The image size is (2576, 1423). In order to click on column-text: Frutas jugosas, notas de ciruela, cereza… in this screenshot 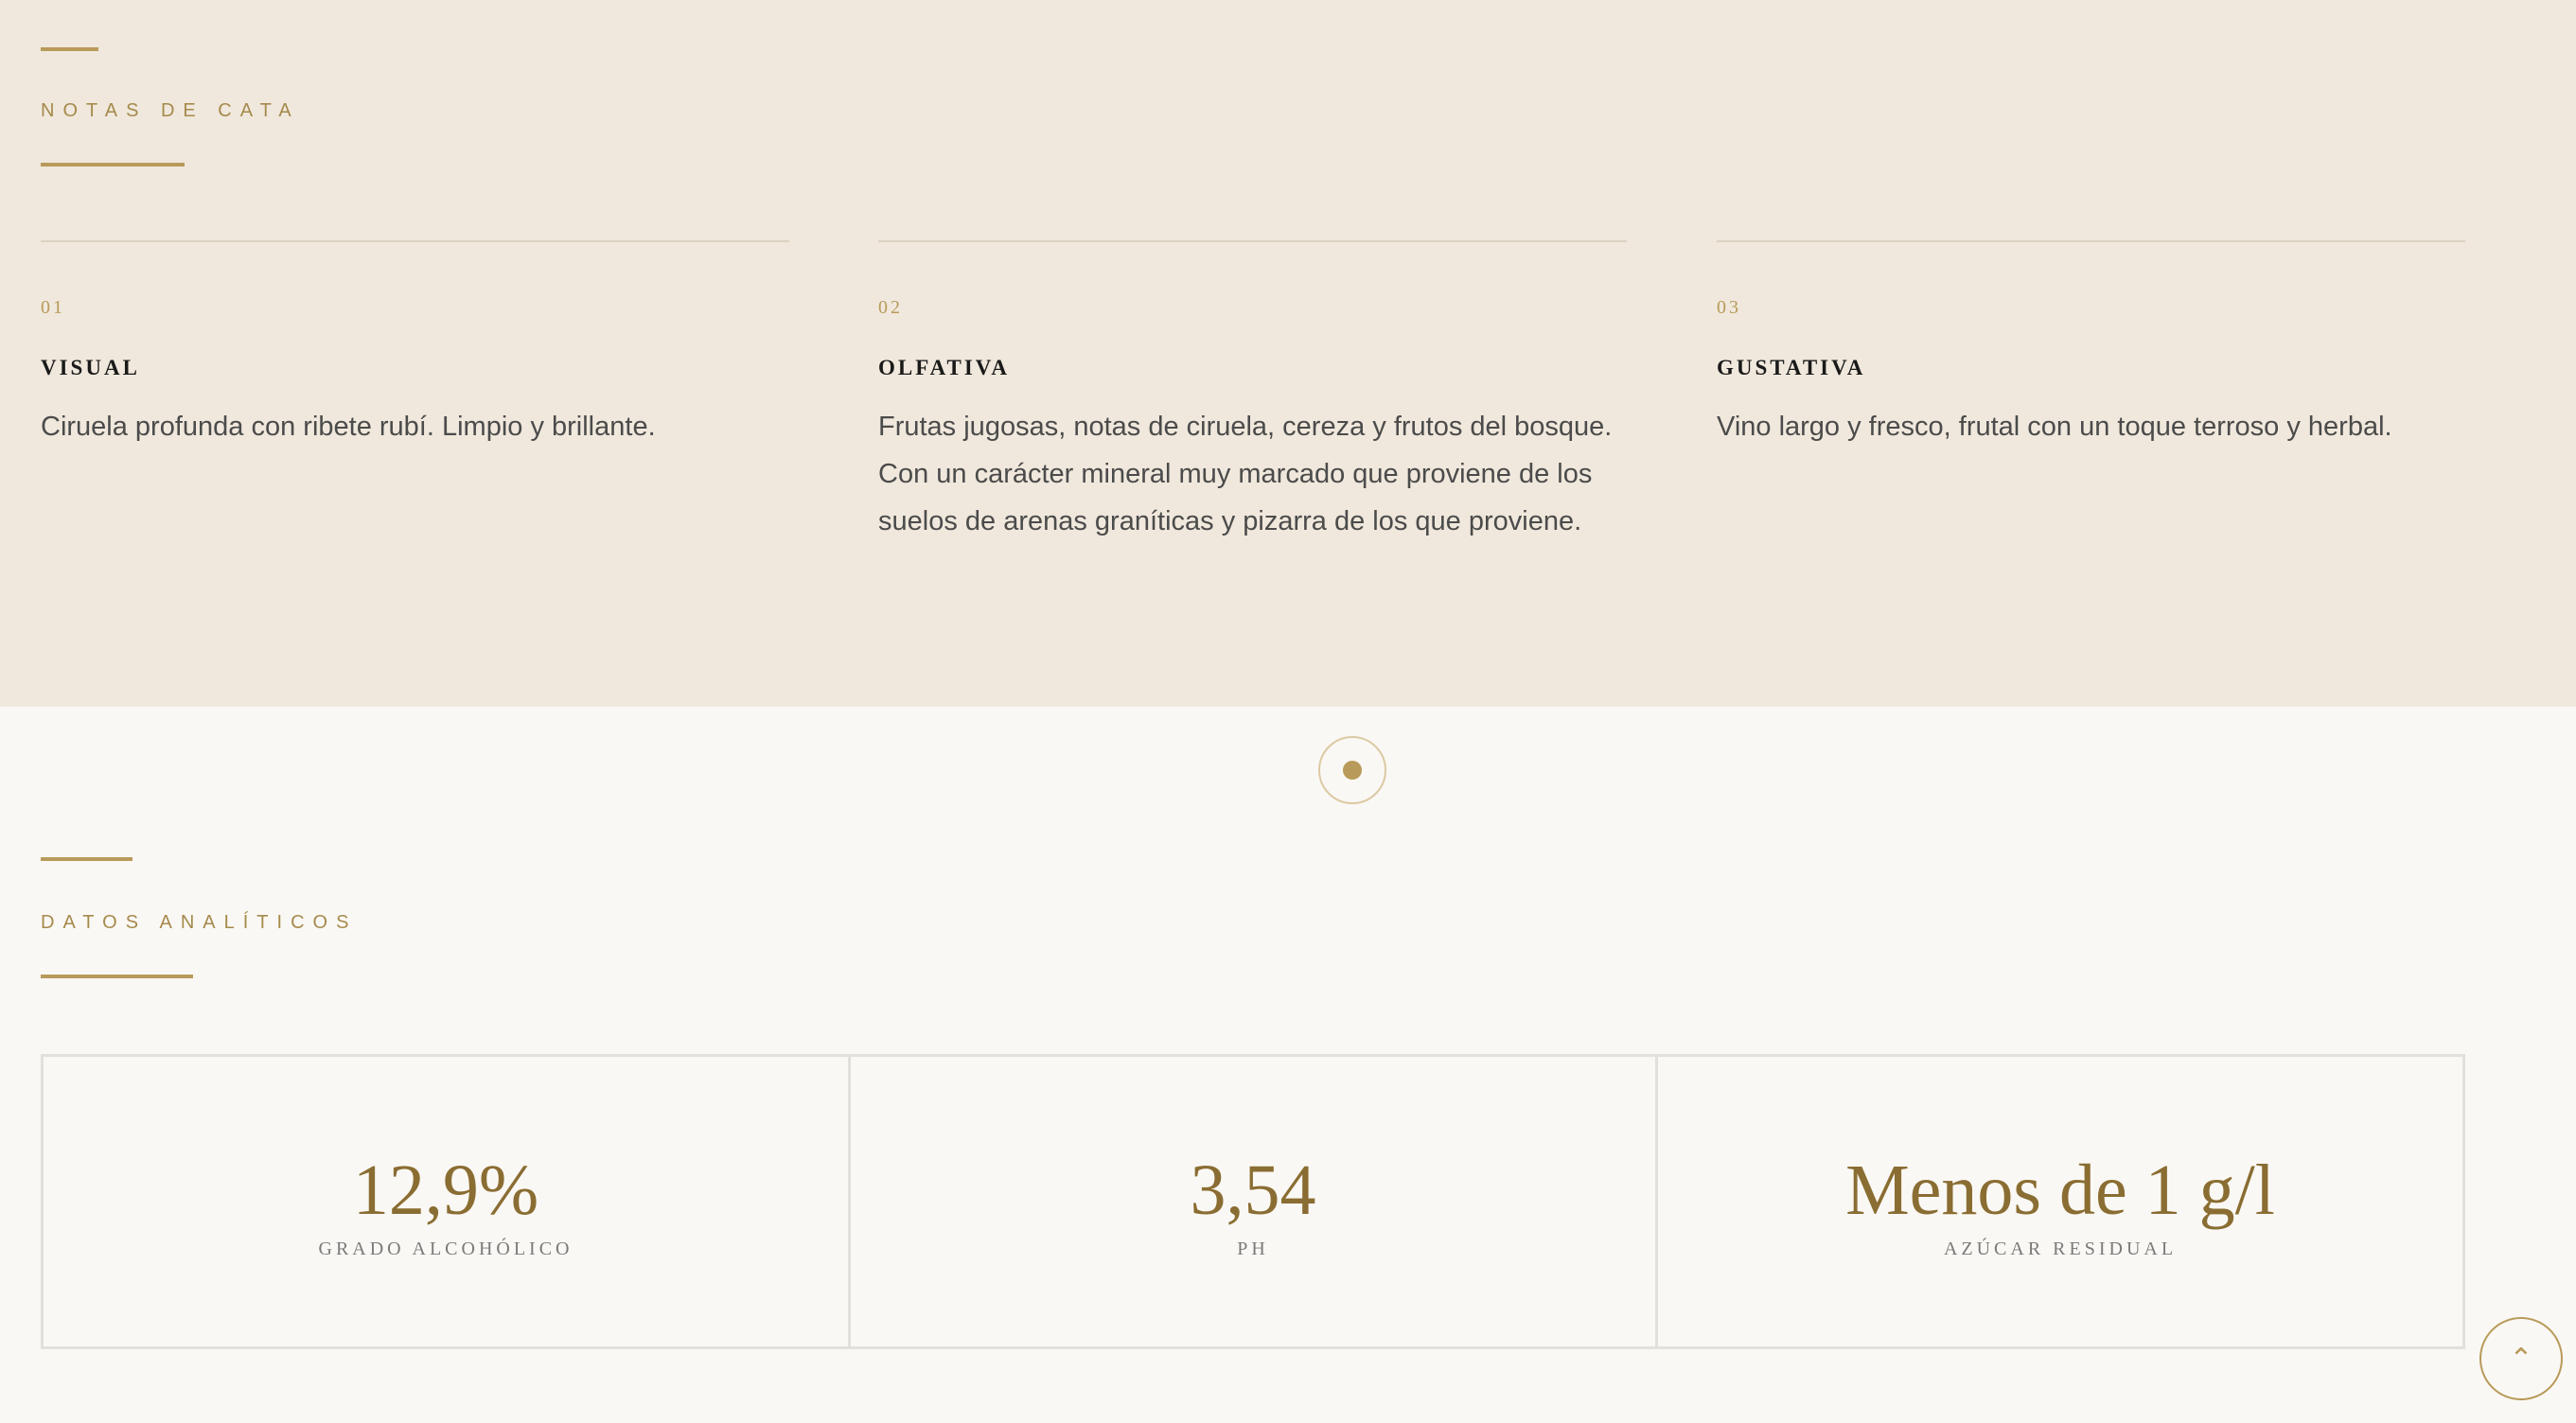, I will do `click(1245, 474)`.